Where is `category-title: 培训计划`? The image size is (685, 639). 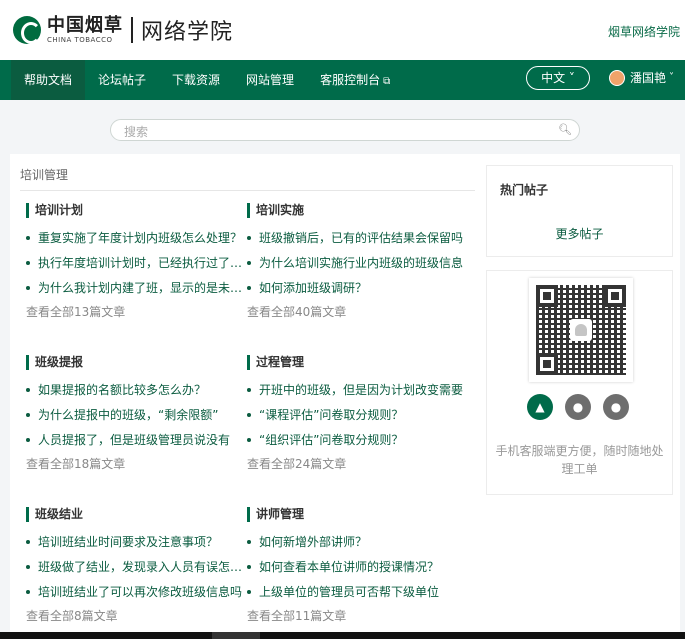
category-title: 培训计划 is located at coordinates (136, 210).